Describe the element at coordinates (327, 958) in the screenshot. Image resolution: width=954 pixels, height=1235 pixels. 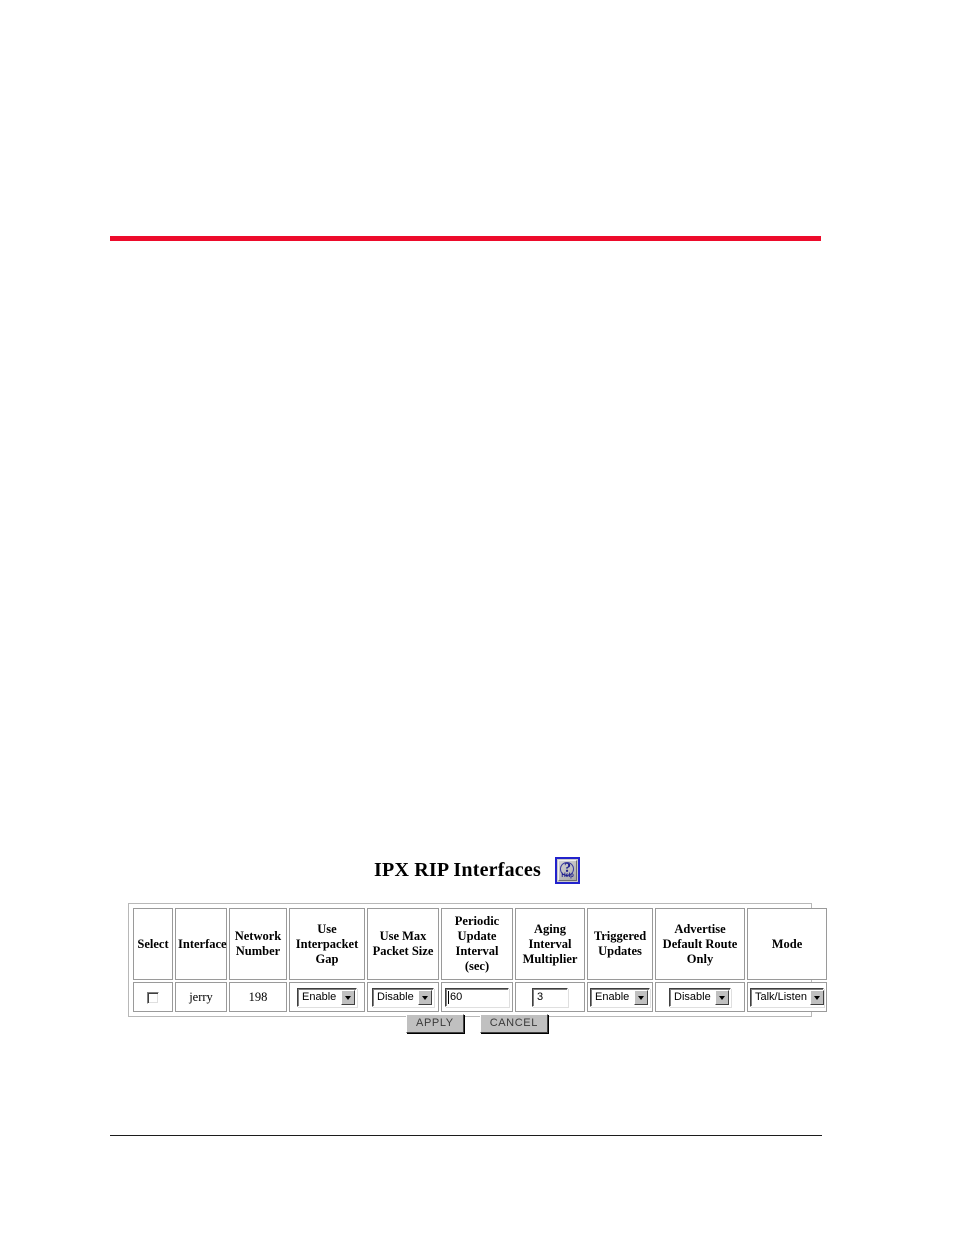
I see `column-header-use-interpacket-gap-line3: Gap` at that location.